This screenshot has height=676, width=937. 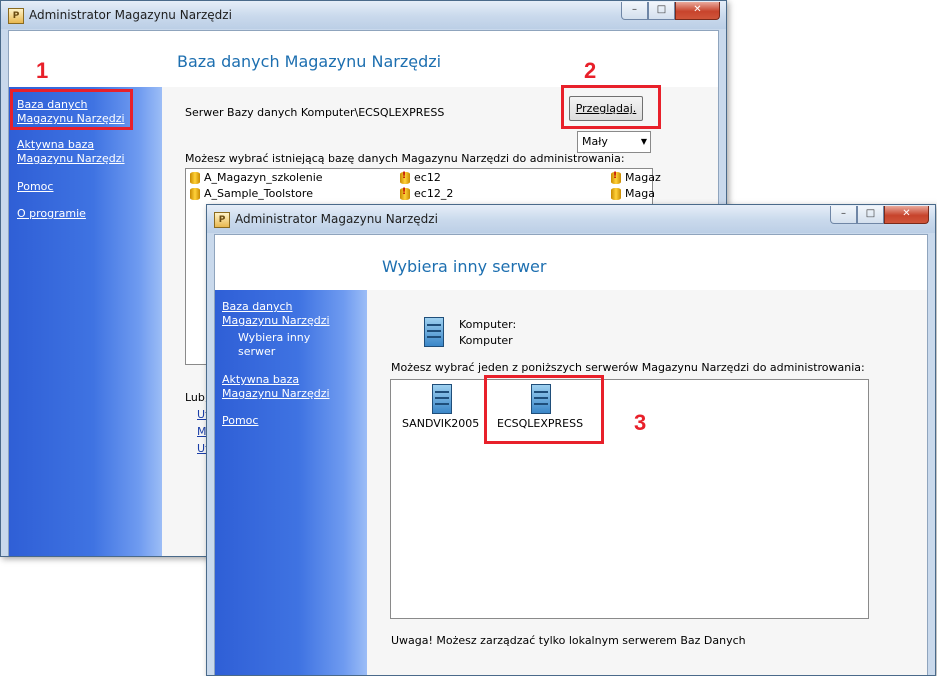 What do you see at coordinates (42, 70) in the screenshot?
I see `annotation-number-1: 1` at bounding box center [42, 70].